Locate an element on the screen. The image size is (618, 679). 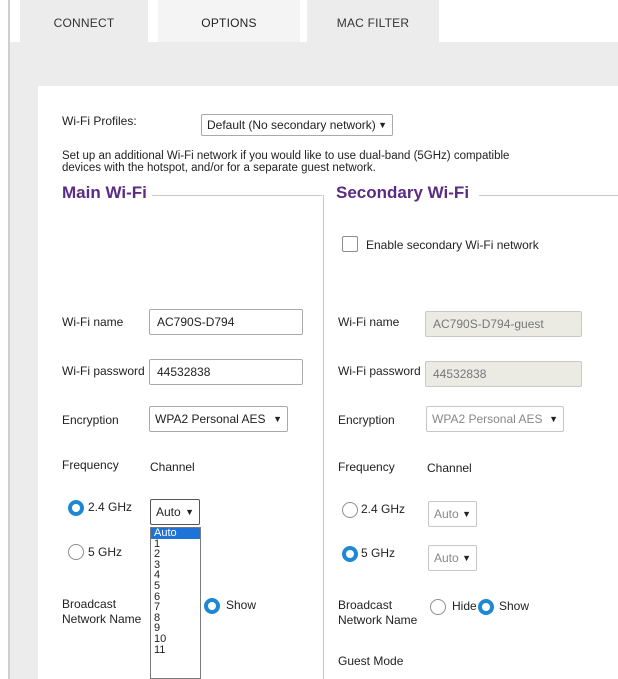
secondary-channel-label: Channel is located at coordinates (449, 468).